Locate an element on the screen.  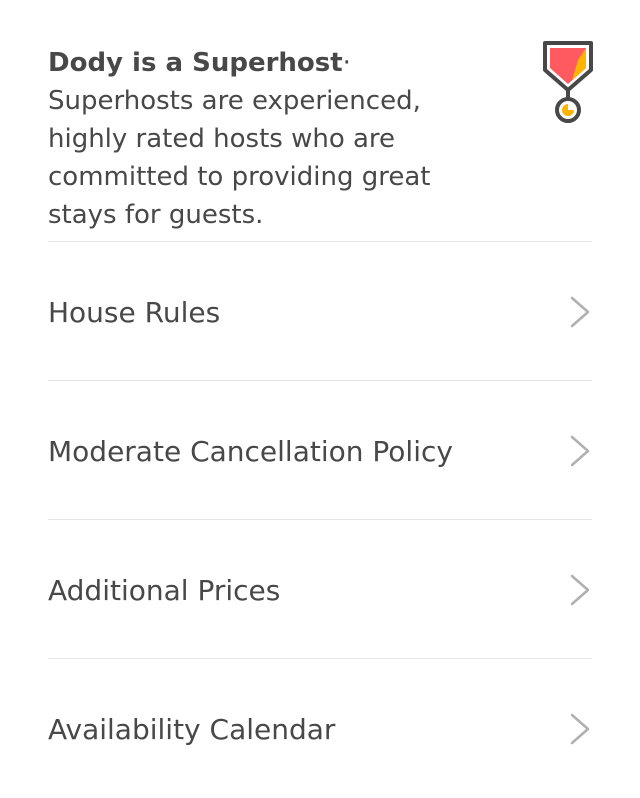
superhost-title: Dody is a Superhost is located at coordinates (195, 63).